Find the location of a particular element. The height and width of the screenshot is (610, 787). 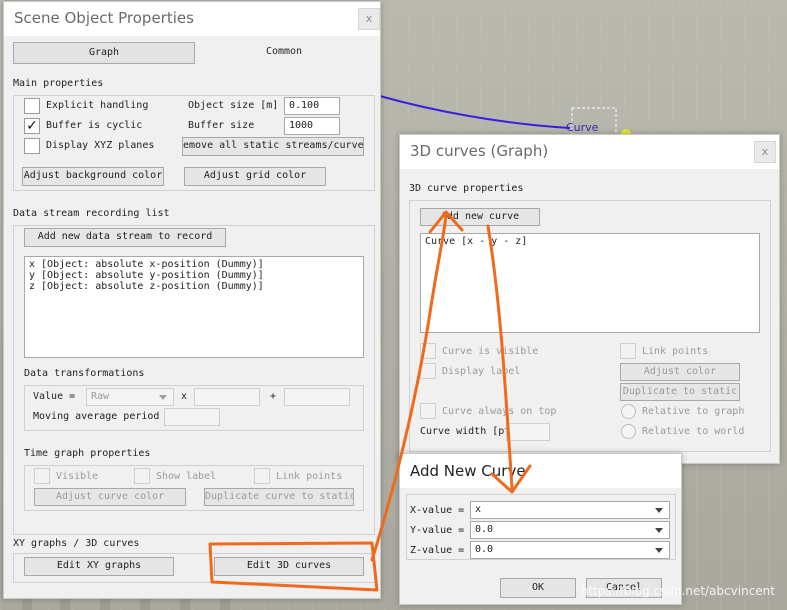

curve-visible-checkbox is located at coordinates (428, 351).